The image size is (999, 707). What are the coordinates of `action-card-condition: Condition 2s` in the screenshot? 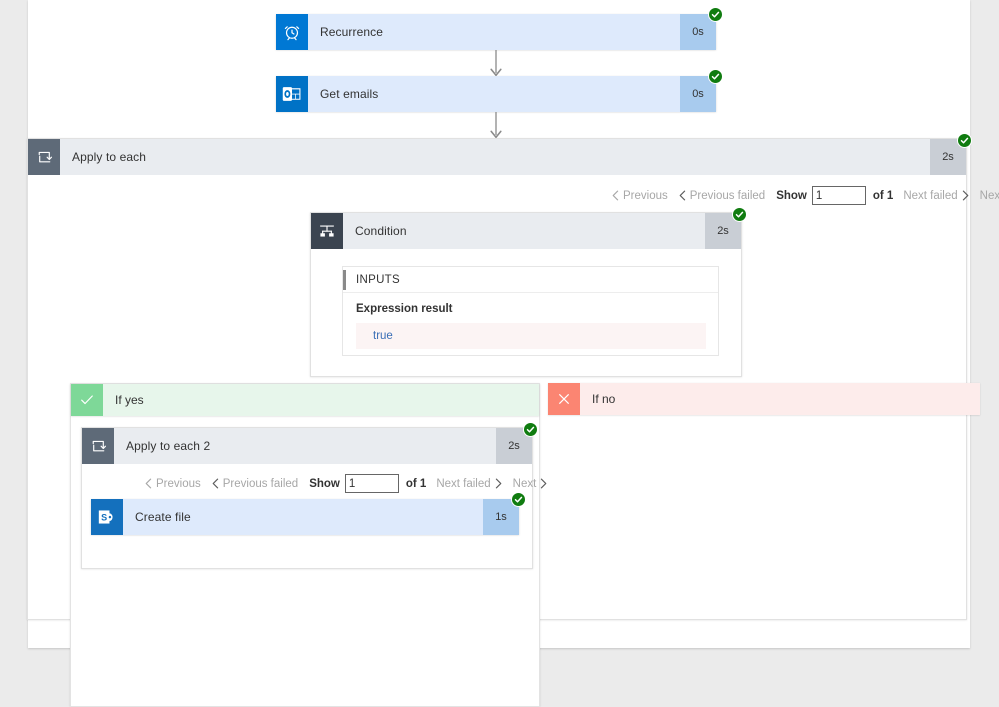 It's located at (529, 228).